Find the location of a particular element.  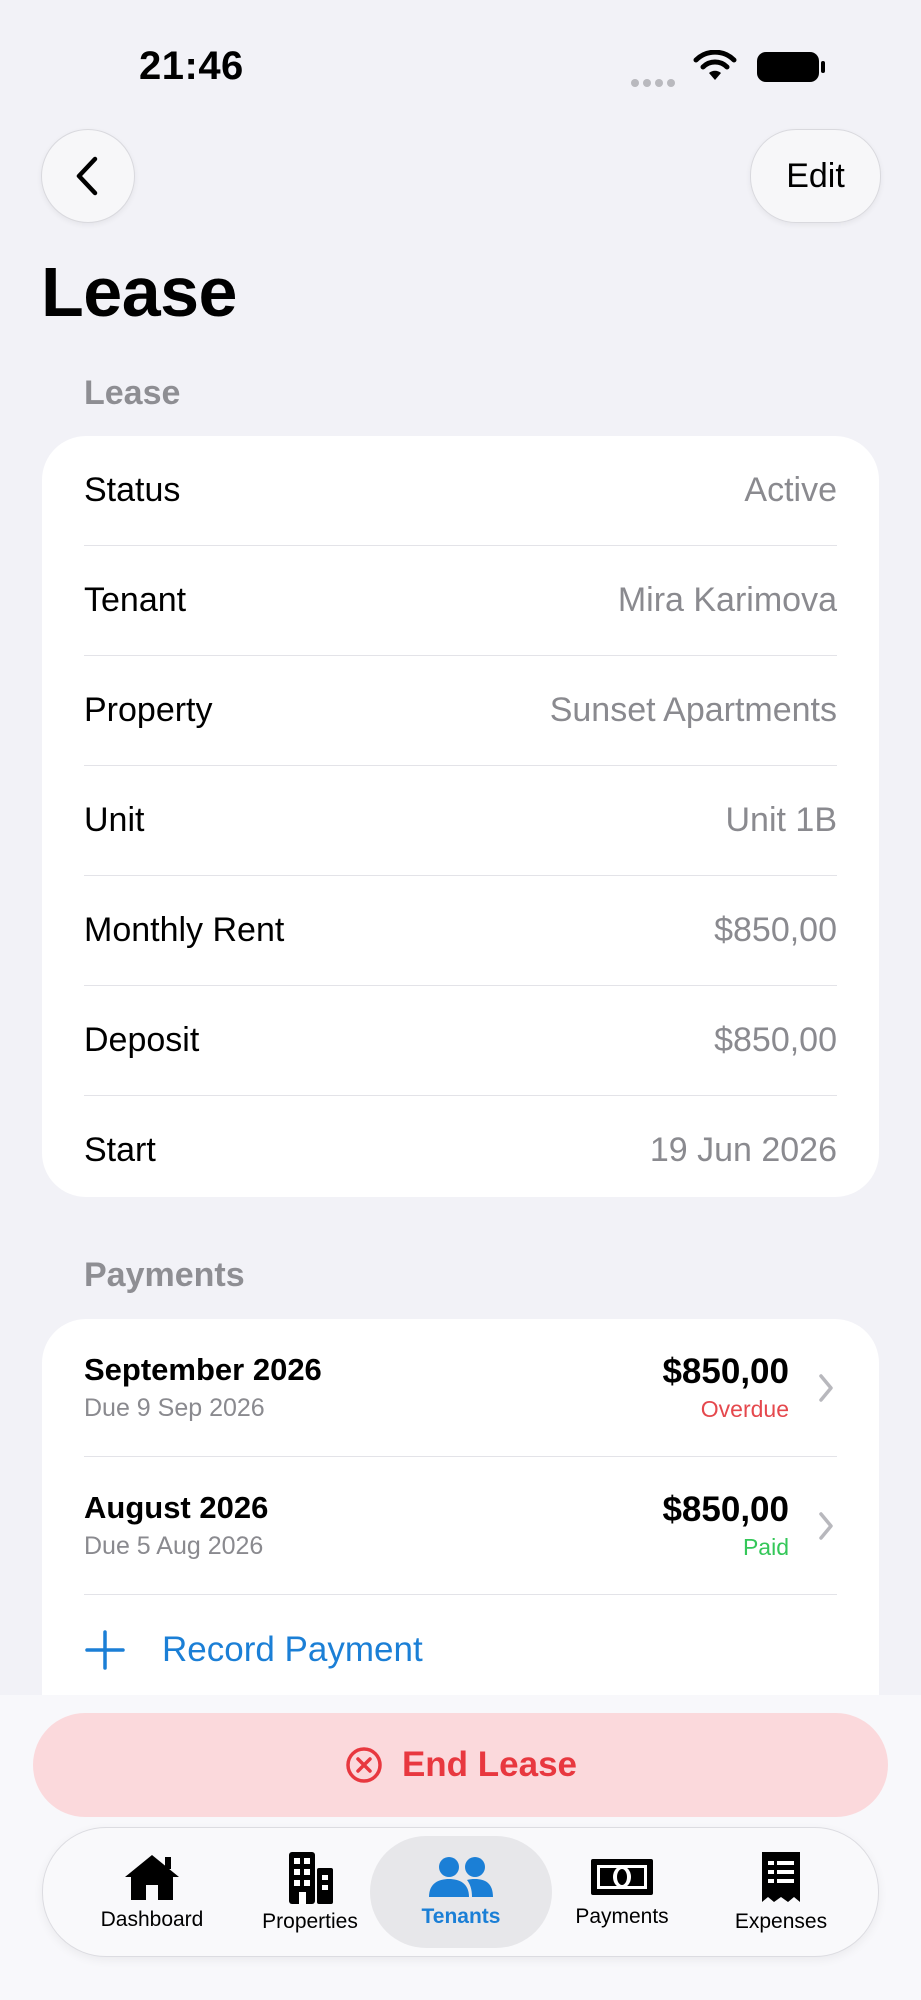

house-icon is located at coordinates (152, 1877).